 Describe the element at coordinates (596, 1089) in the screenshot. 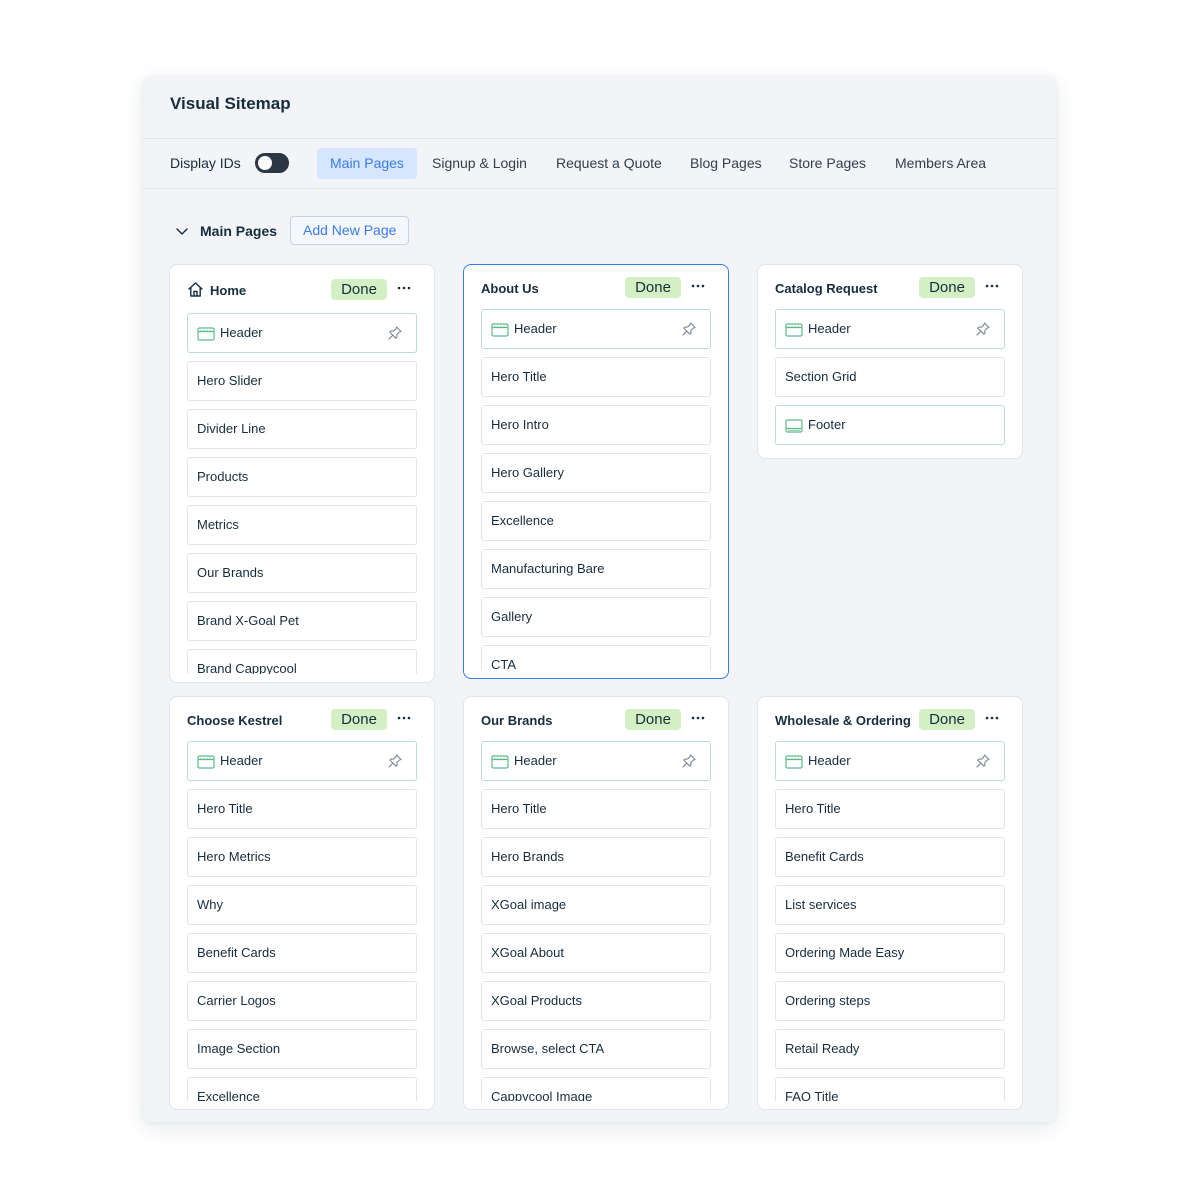

I see `section-item: Cappycool Image` at that location.